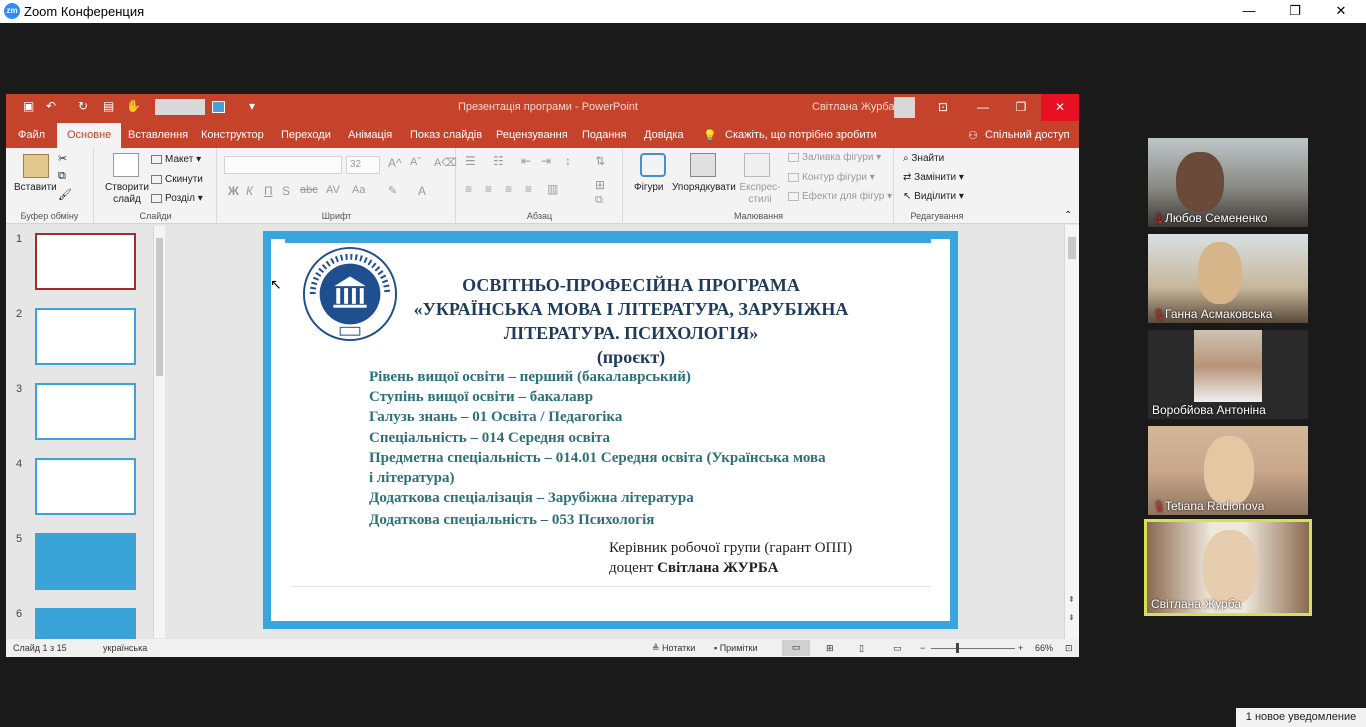 This screenshot has width=1366, height=727. I want to click on font-color-qa-icon, so click(218, 107).